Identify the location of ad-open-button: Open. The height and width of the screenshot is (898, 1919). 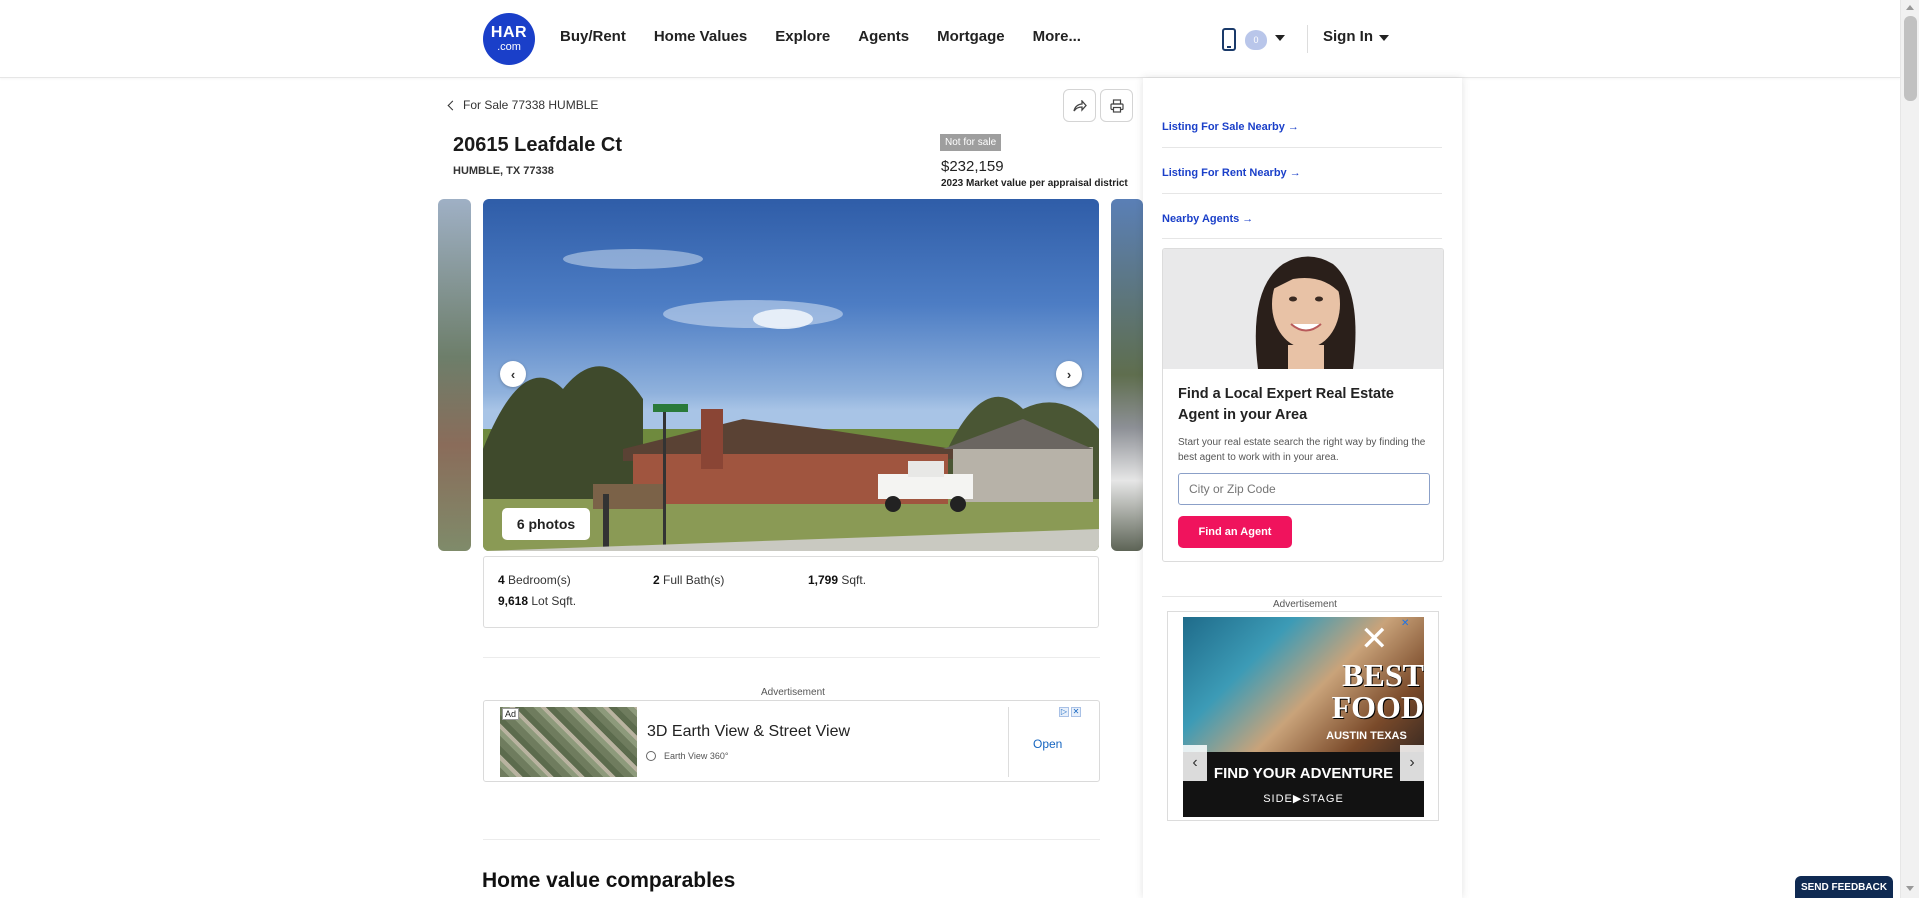
(1047, 744).